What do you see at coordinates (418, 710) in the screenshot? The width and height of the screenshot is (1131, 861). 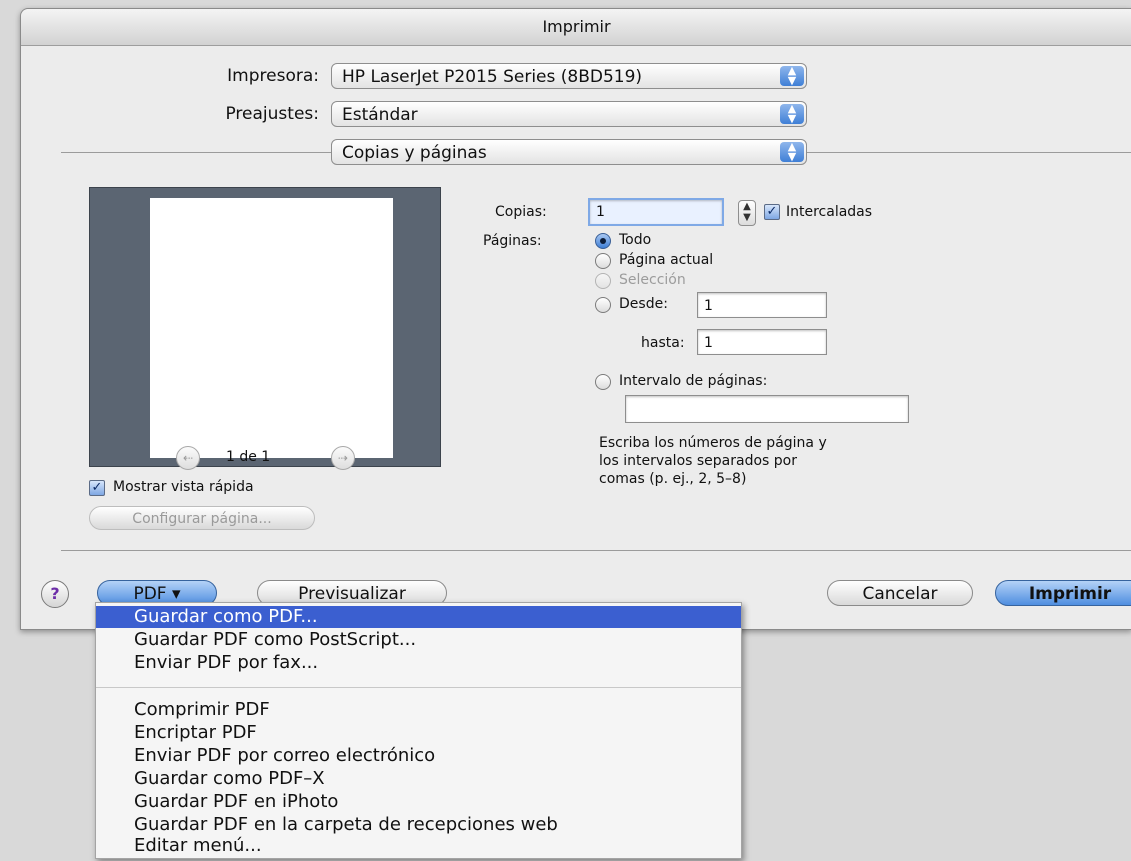 I see `menu-item-compress-pdf: Comprimir PDF` at bounding box center [418, 710].